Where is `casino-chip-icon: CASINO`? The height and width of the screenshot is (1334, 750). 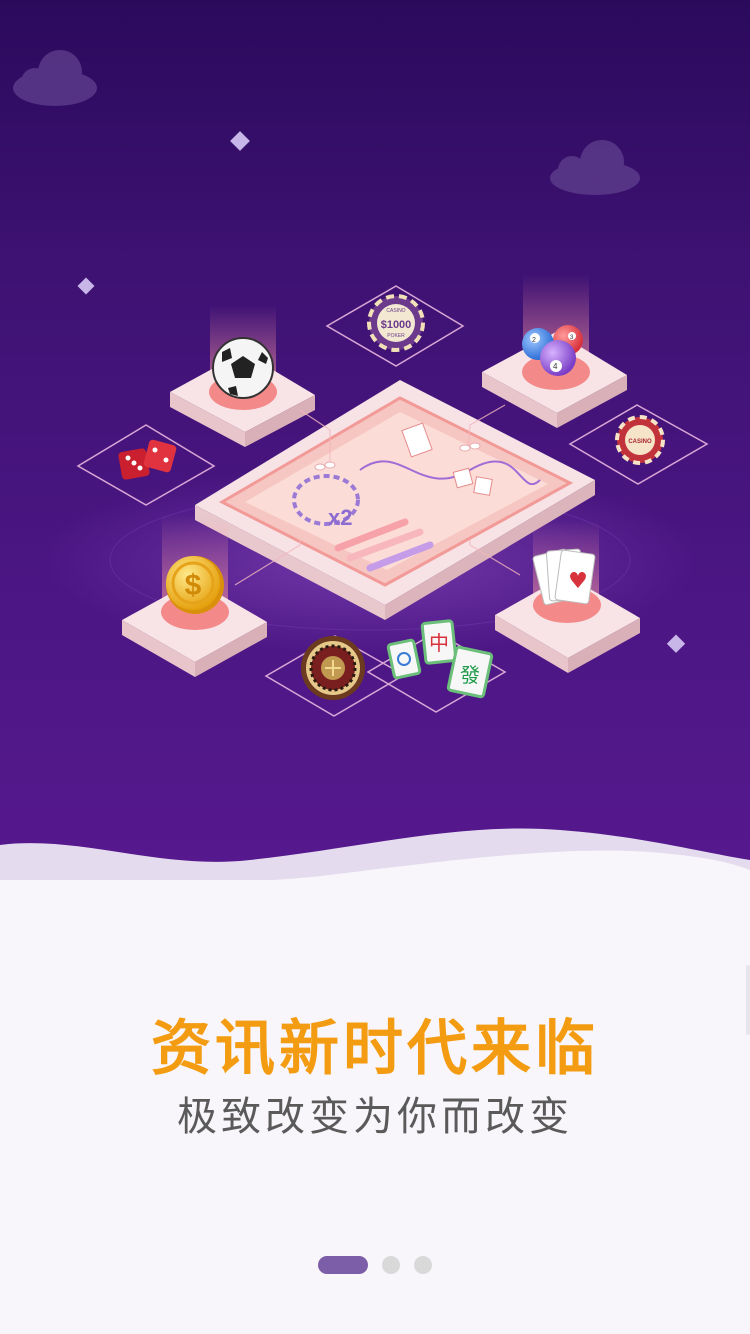
casino-chip-icon: CASINO is located at coordinates (640, 440).